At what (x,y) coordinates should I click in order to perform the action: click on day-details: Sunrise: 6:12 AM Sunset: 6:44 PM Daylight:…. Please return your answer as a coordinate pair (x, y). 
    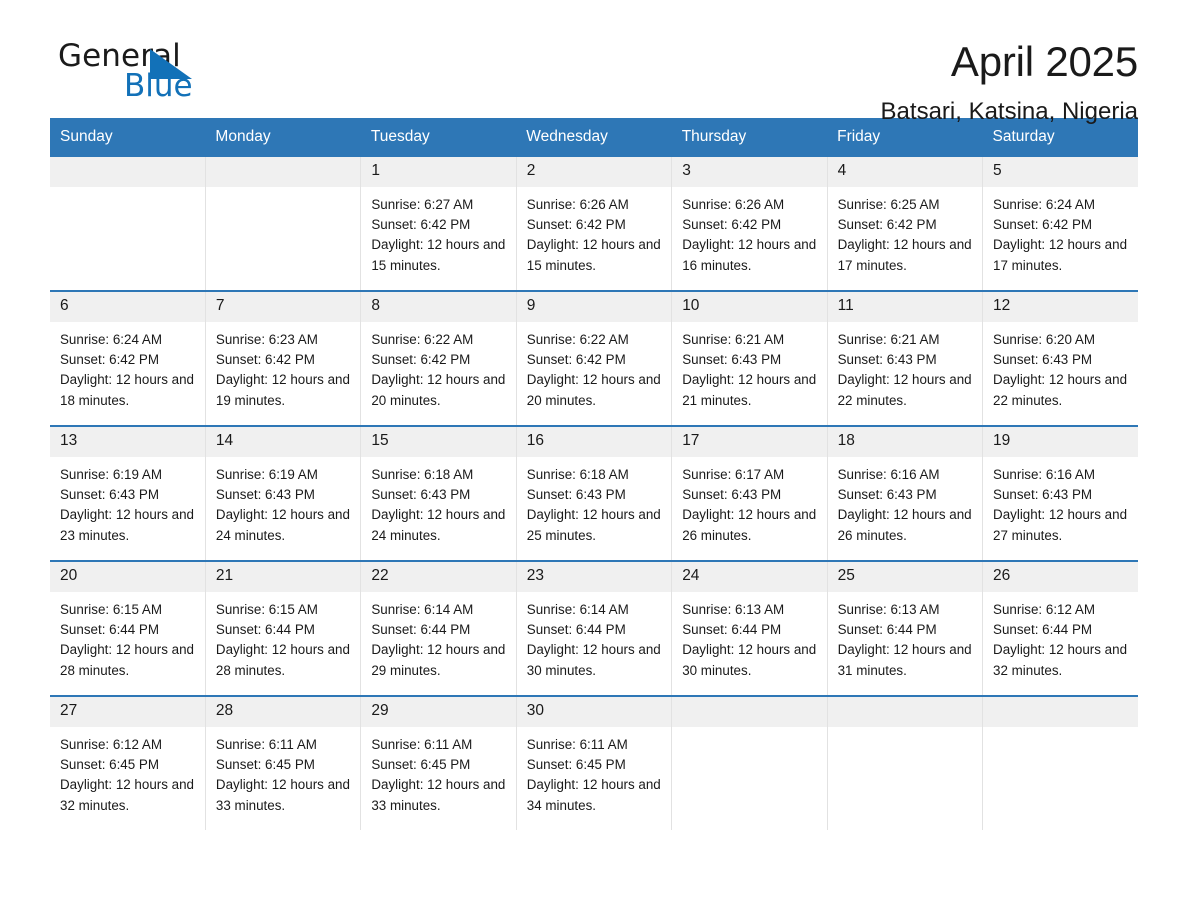
    Looking at the image, I should click on (1060, 636).